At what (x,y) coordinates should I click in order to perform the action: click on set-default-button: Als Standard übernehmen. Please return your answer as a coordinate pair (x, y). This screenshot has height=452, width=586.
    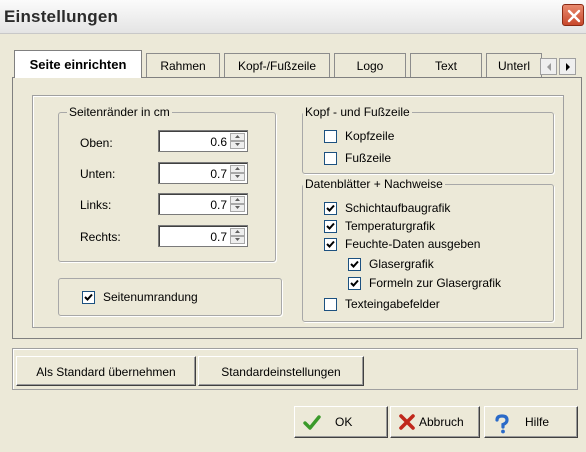
    Looking at the image, I should click on (106, 371).